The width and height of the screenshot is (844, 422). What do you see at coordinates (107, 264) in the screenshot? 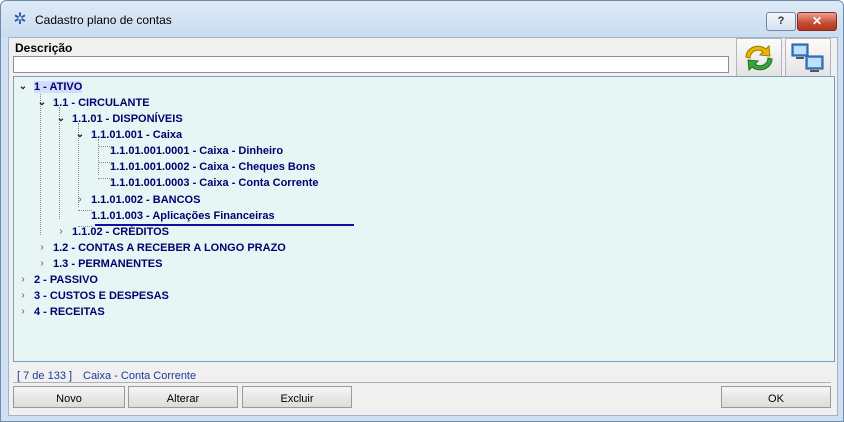
I see `tree-node-permanentes: 1.3 - PERMANENTES` at bounding box center [107, 264].